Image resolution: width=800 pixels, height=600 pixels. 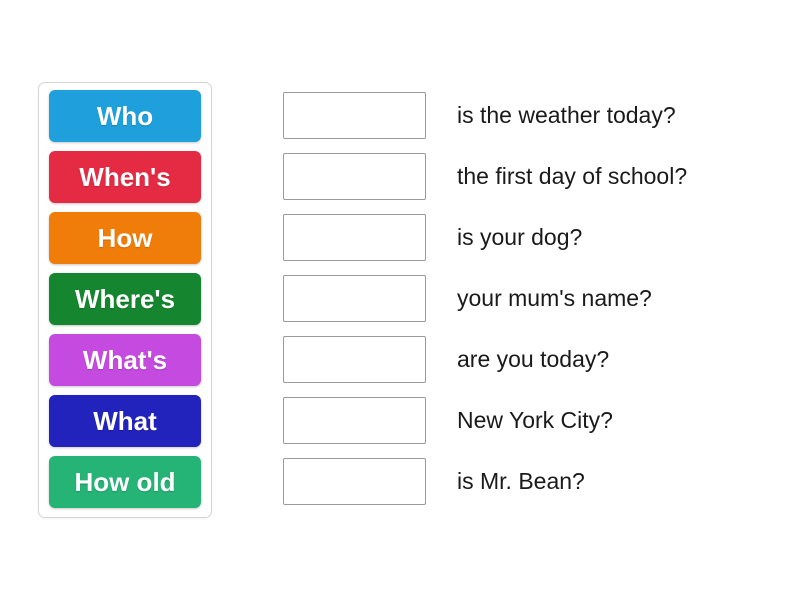 I want to click on word-tile-label: When's, so click(x=125, y=177).